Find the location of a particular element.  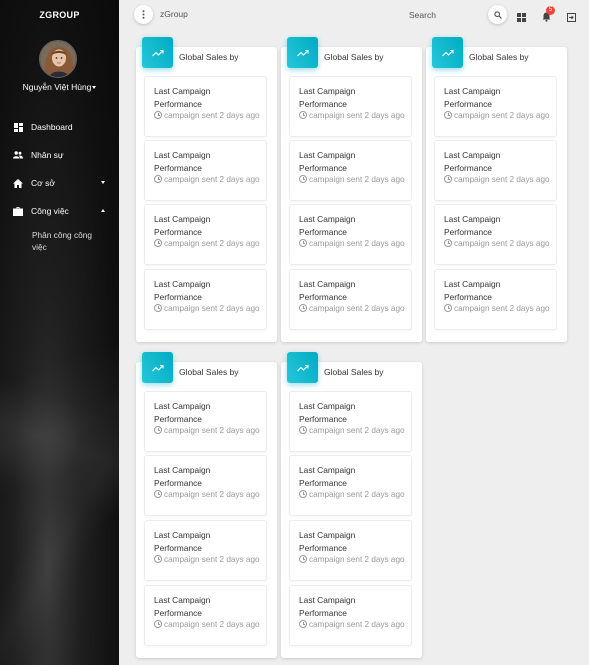

people-icon is located at coordinates (18, 155).